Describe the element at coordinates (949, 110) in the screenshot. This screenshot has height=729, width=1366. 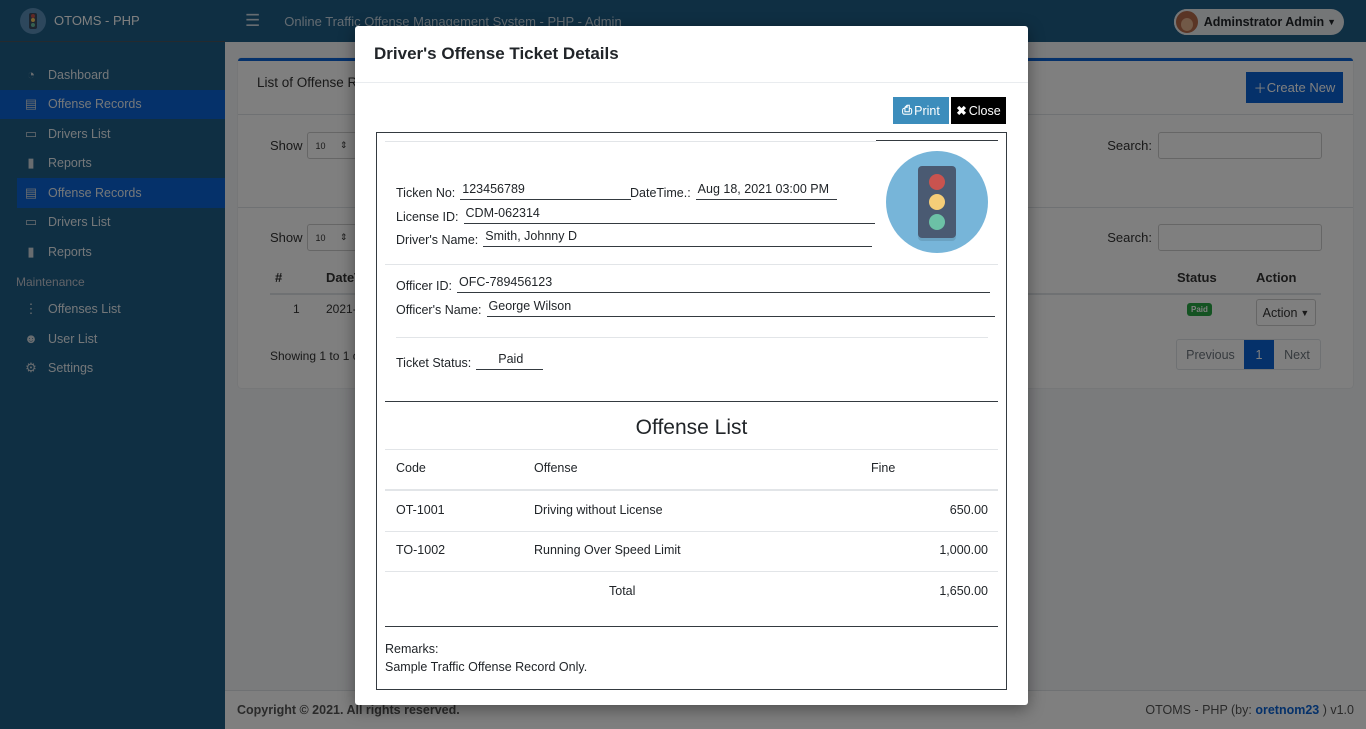
I see `modal-actions: ⎙ Print ✖ Close` at that location.